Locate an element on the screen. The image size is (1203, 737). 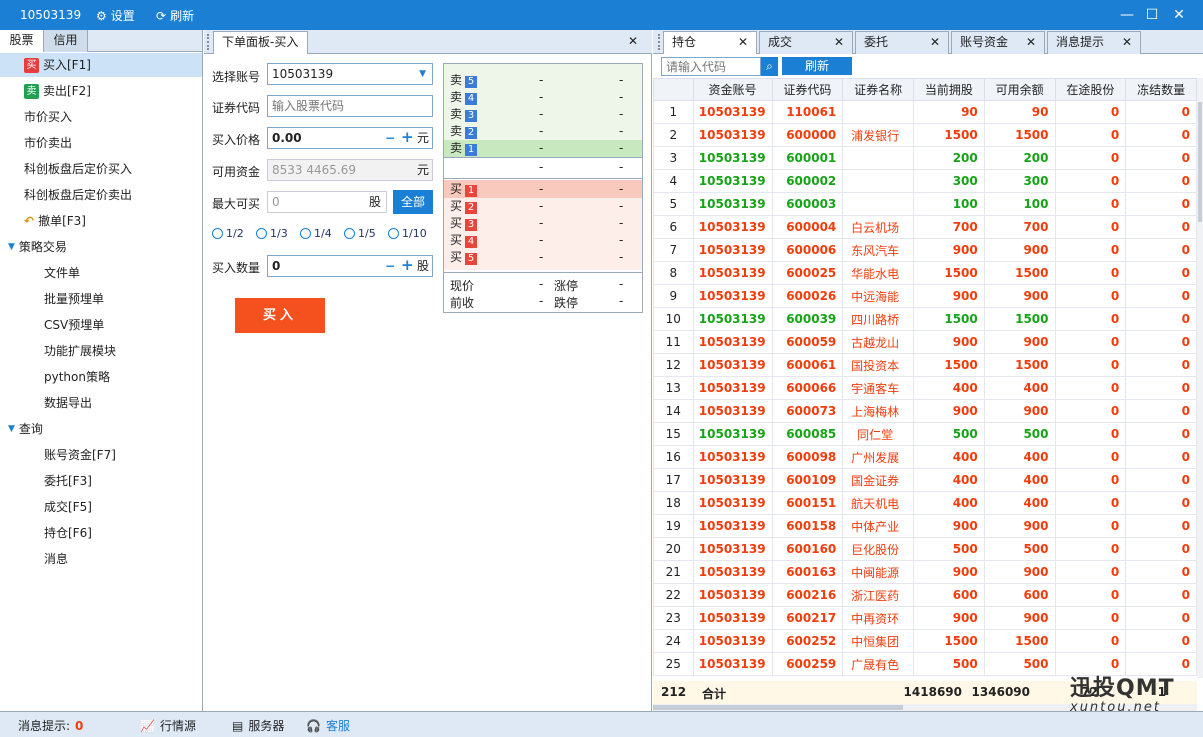
table-row: 1 10503139 110061 90 90 0 0 is located at coordinates (925, 112).